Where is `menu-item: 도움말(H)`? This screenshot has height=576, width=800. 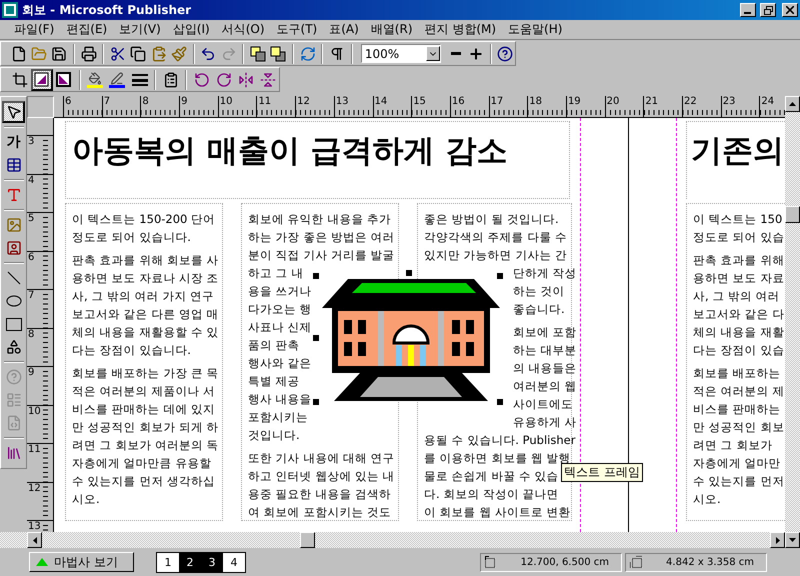
menu-item: 도움말(H) is located at coordinates (535, 29).